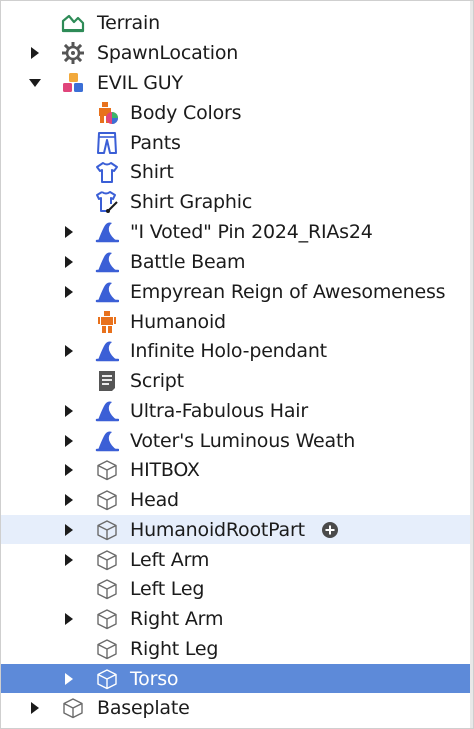 The width and height of the screenshot is (474, 729). I want to click on tree-item-label: Right Leg, so click(174, 648).